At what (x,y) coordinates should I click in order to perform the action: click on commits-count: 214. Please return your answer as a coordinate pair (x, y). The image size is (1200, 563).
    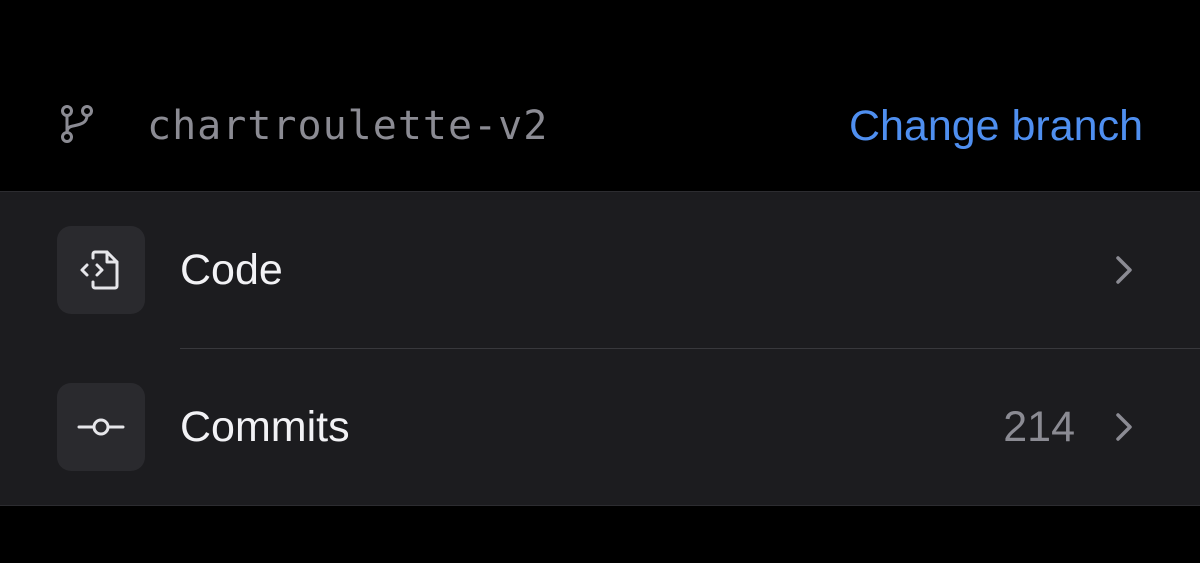
    Looking at the image, I should click on (1039, 427).